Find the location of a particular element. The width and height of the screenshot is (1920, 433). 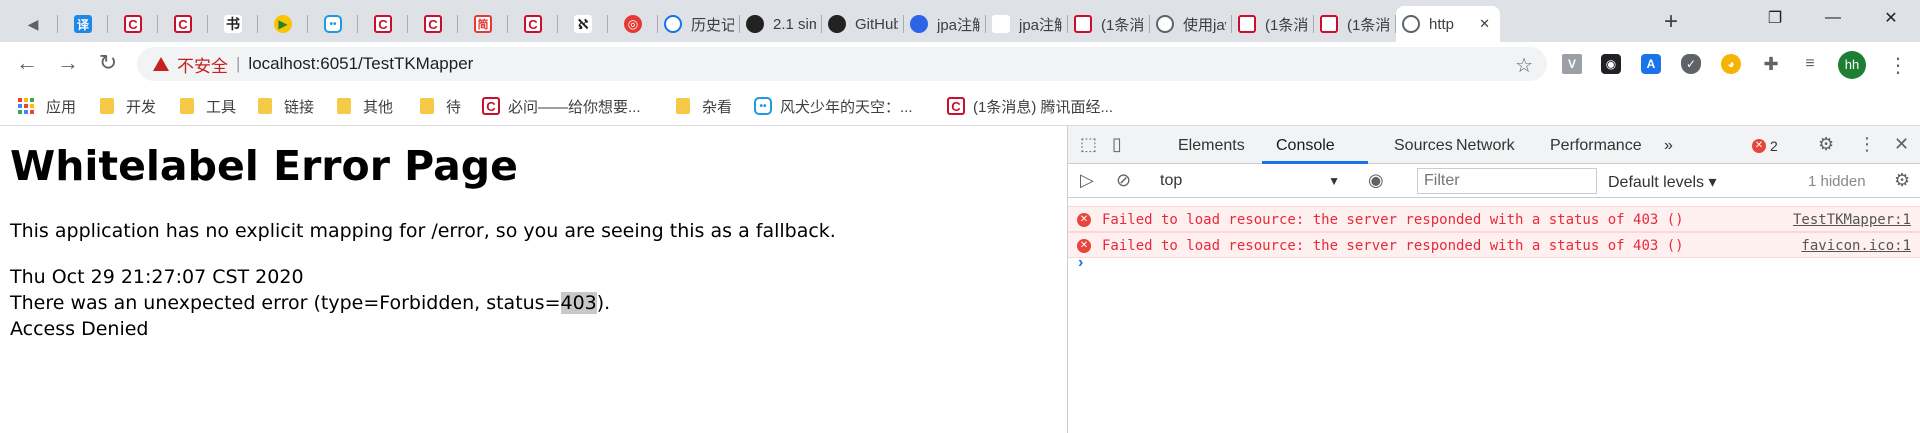

bookmark-folder: 杂看 is located at coordinates (704, 106).